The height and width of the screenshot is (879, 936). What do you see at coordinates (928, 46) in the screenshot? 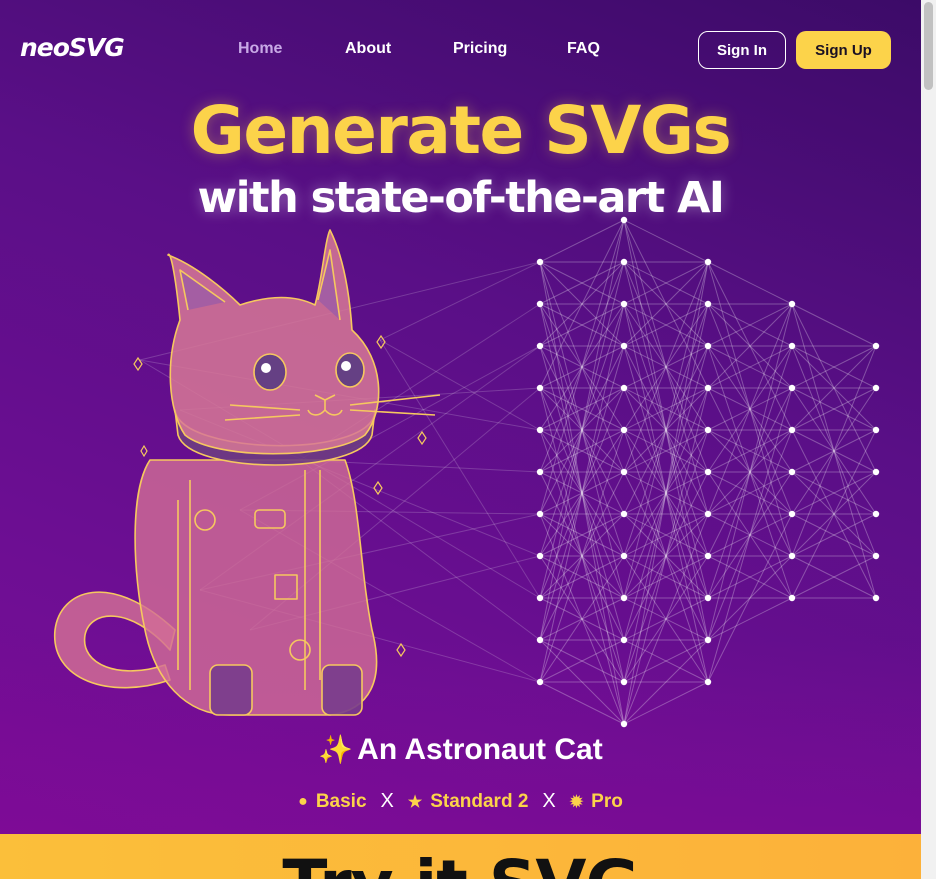
I see `scrollbar-thumb` at bounding box center [928, 46].